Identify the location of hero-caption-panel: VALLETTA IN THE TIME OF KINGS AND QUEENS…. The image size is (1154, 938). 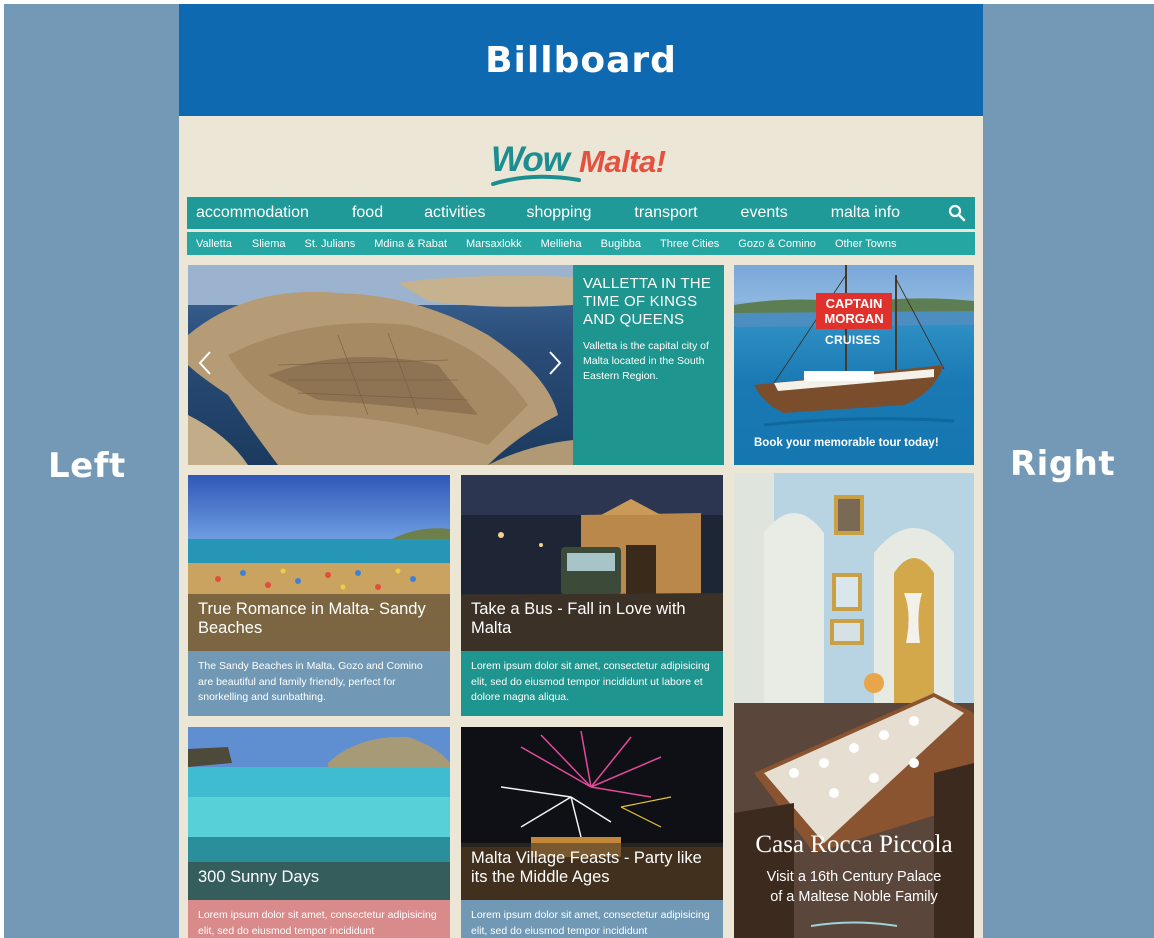
(648, 365).